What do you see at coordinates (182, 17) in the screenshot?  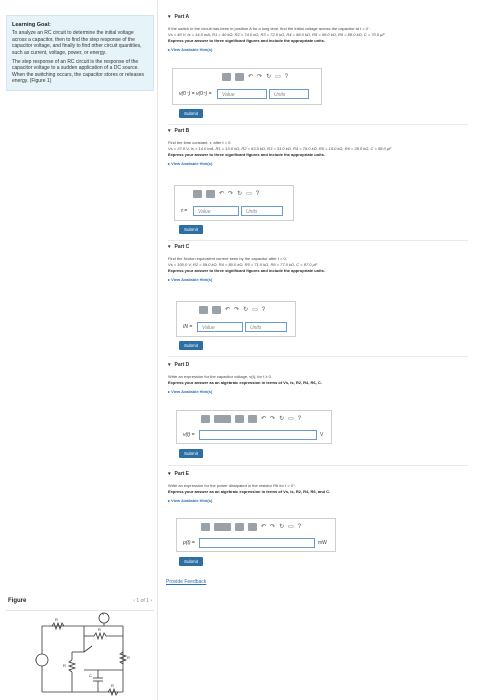 I see `part-a-title: Part A` at bounding box center [182, 17].